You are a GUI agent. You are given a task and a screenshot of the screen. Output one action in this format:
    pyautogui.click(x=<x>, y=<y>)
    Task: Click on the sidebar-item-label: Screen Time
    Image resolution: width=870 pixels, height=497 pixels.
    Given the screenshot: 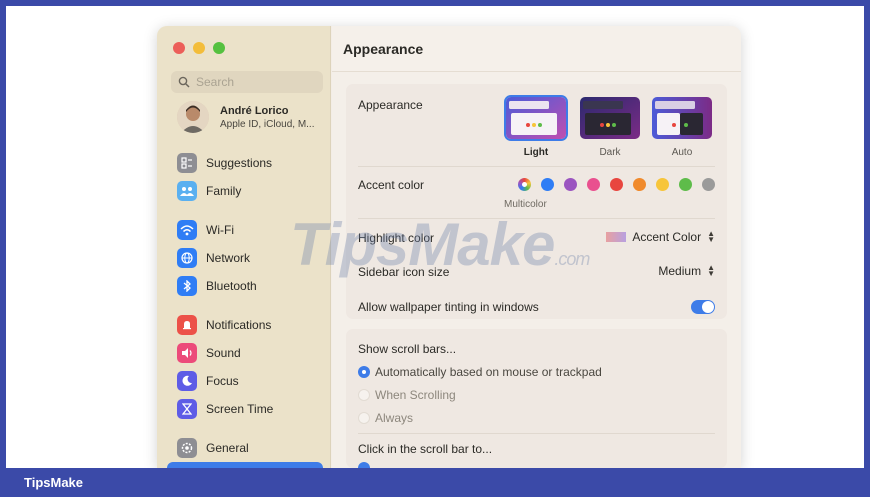 What is the action you would take?
    pyautogui.click(x=240, y=409)
    